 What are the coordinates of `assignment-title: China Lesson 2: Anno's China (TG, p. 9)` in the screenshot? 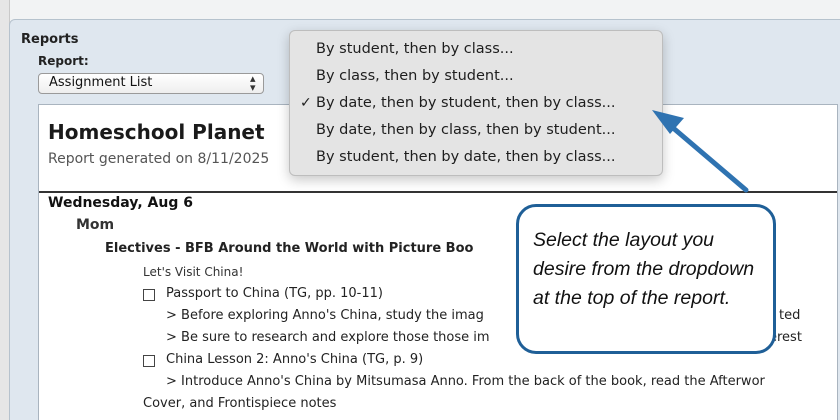 It's located at (295, 359).